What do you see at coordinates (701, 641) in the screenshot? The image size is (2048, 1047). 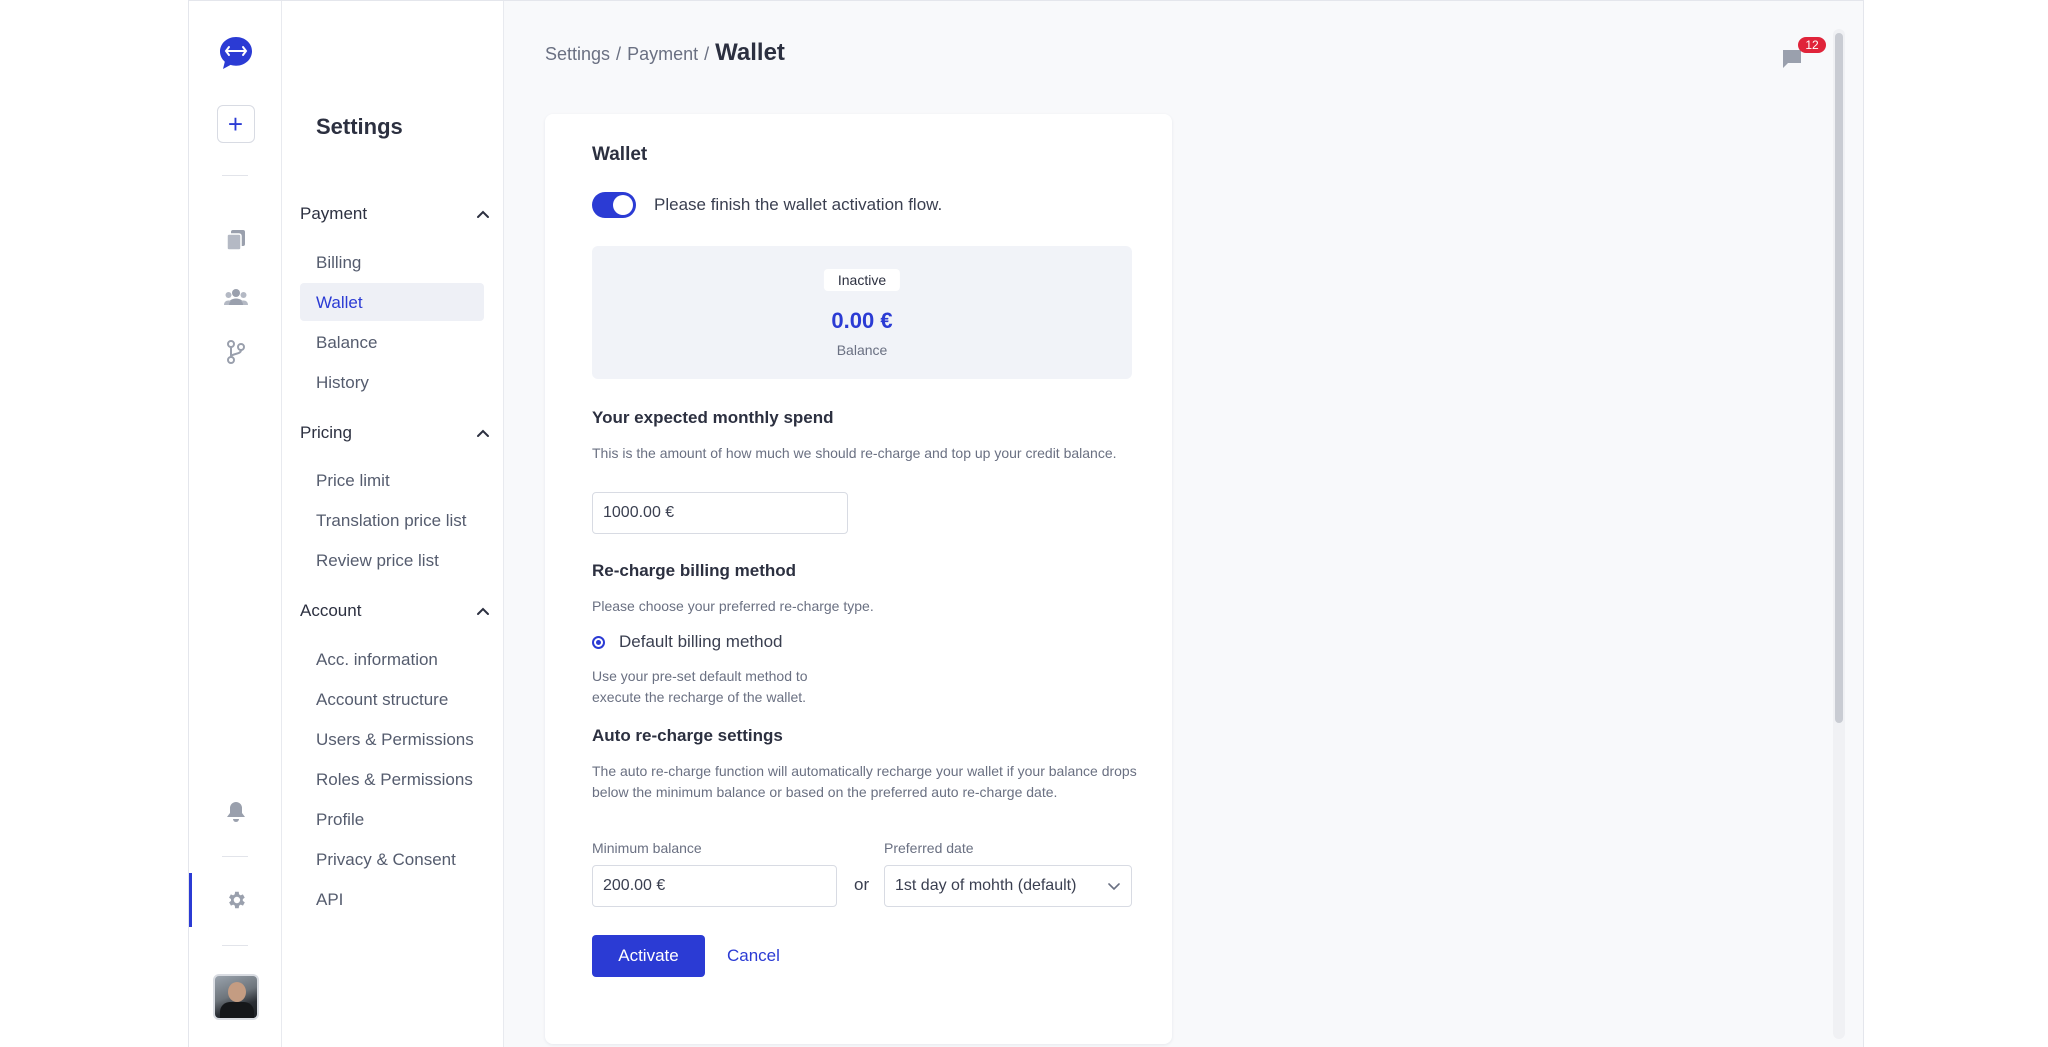 I see `radio-label: Default billing method` at bounding box center [701, 641].